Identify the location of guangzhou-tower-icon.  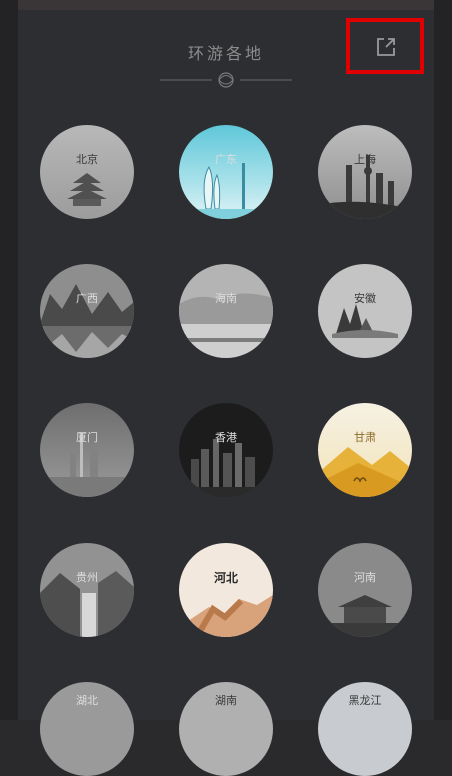
(226, 172).